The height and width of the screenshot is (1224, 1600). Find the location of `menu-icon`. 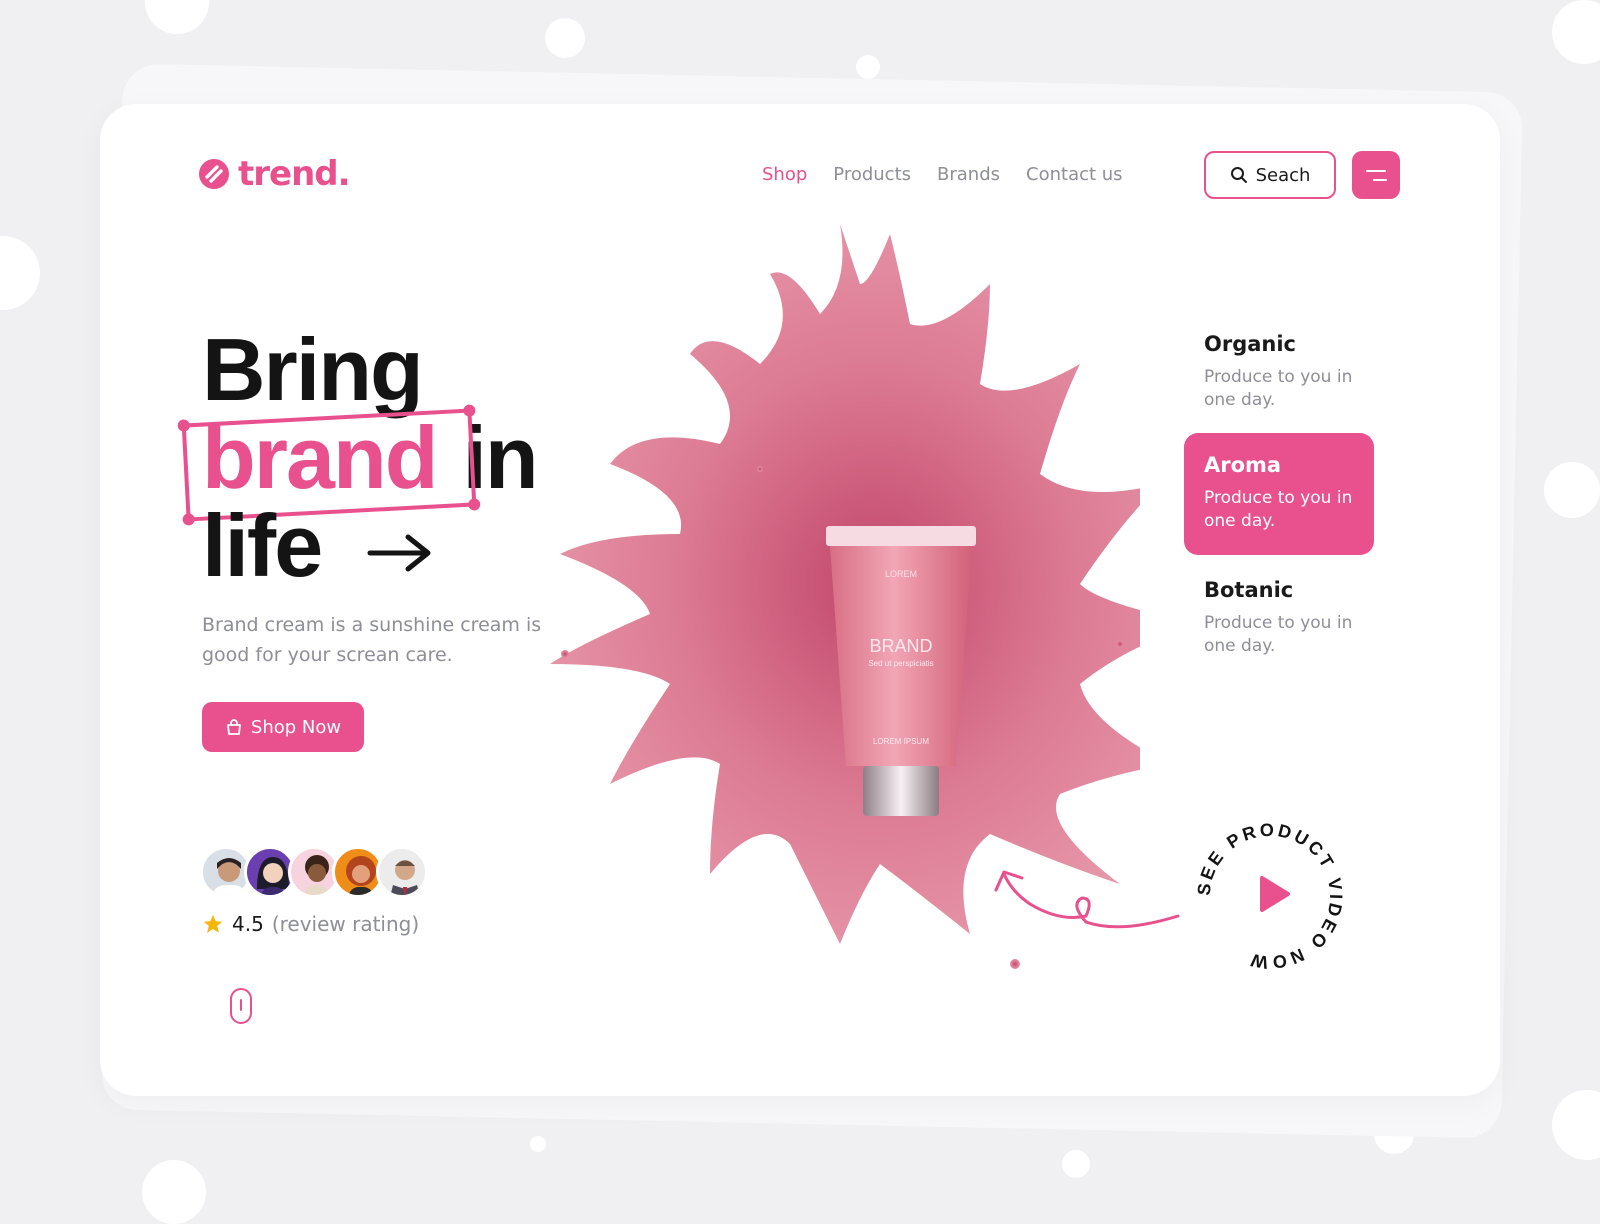

menu-icon is located at coordinates (1376, 170).